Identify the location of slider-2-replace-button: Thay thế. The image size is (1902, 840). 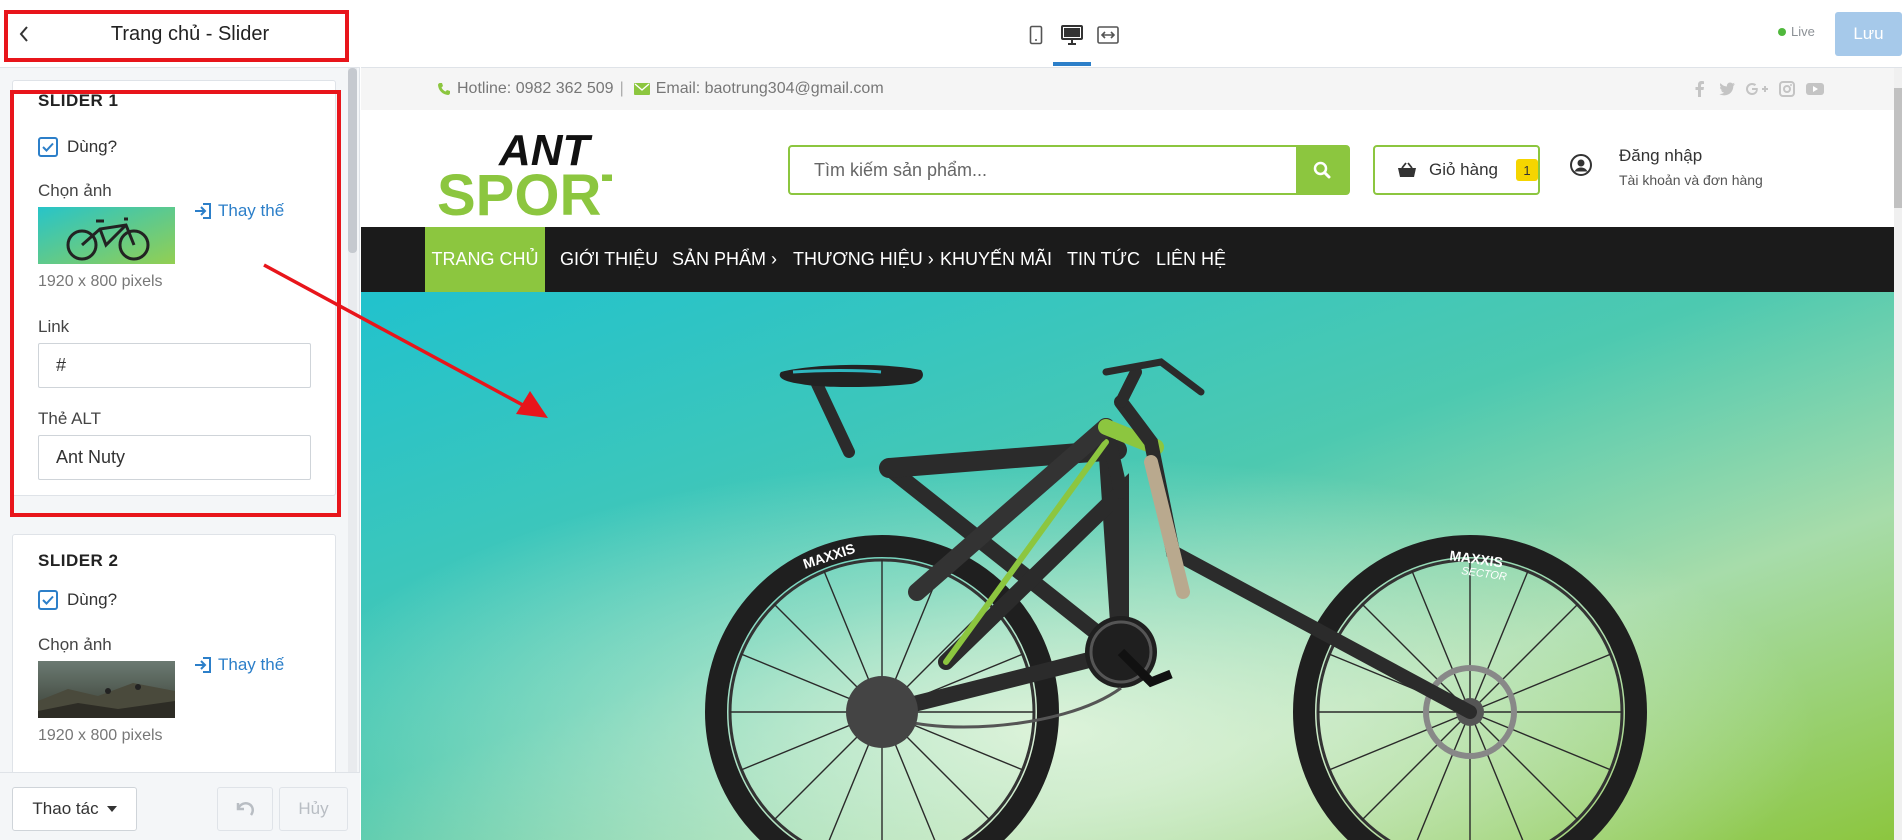
(239, 665).